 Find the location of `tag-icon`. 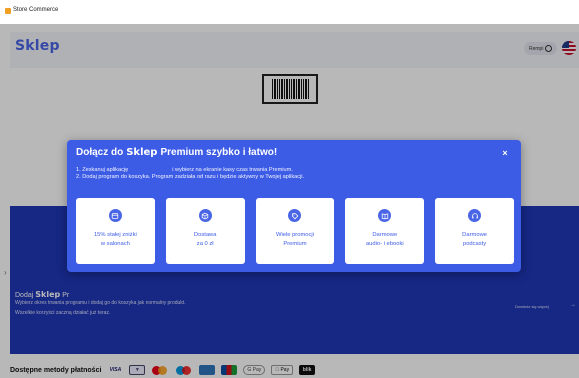

tag-icon is located at coordinates (295, 215).